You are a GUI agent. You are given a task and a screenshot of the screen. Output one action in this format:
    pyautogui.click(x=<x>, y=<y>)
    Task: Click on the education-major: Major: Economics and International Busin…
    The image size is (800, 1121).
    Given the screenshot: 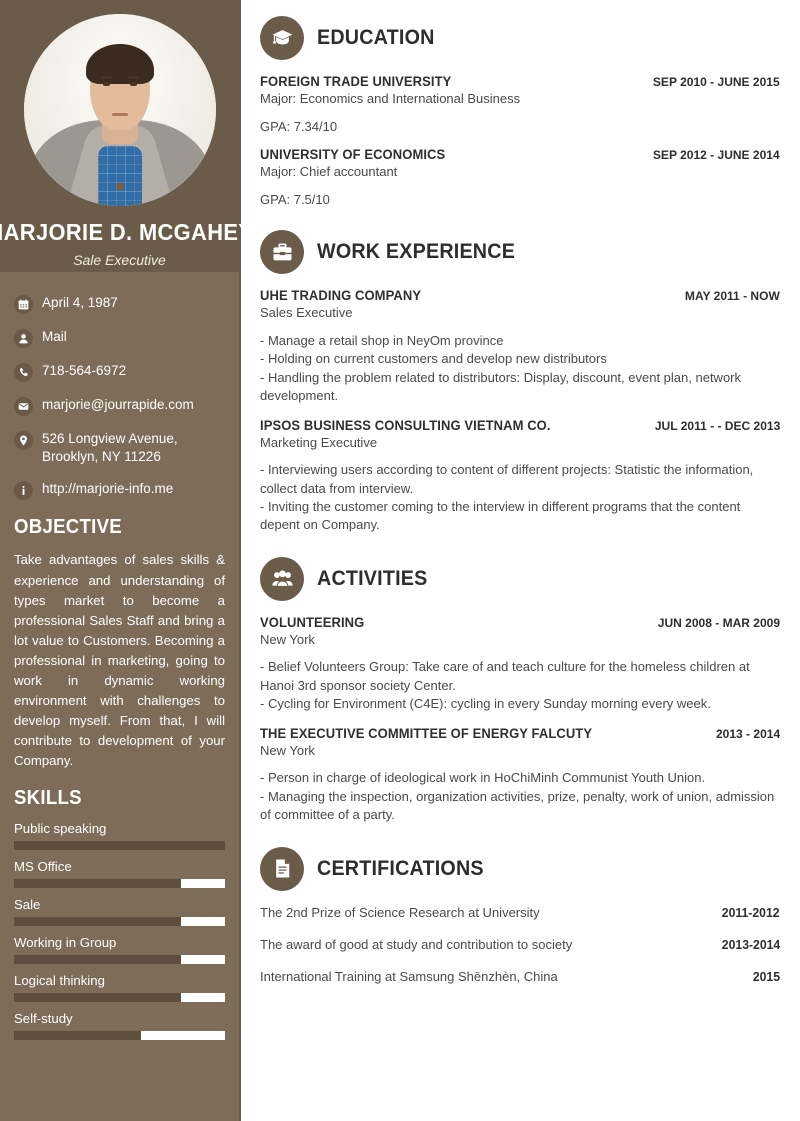 What is the action you would take?
    pyautogui.click(x=390, y=98)
    